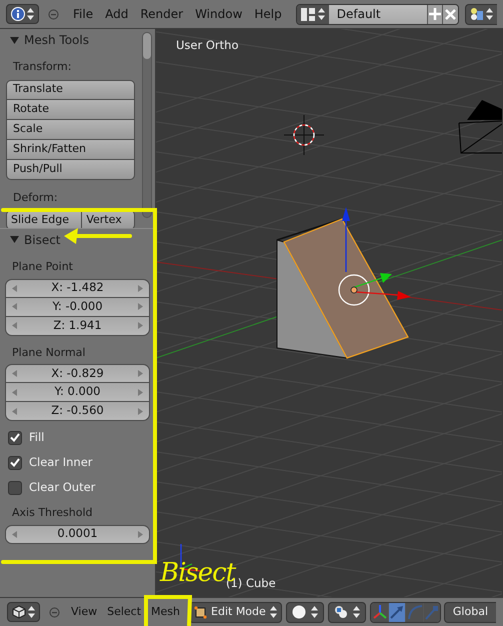 This screenshot has height=626, width=503. Describe the element at coordinates (56, 40) in the screenshot. I see `panel-title: Mesh Tools` at that location.